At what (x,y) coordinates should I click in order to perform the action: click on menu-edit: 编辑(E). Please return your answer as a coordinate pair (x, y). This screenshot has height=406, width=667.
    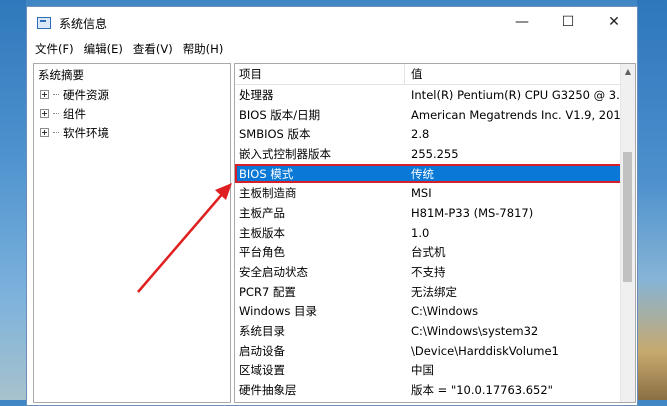
    Looking at the image, I should click on (103, 49).